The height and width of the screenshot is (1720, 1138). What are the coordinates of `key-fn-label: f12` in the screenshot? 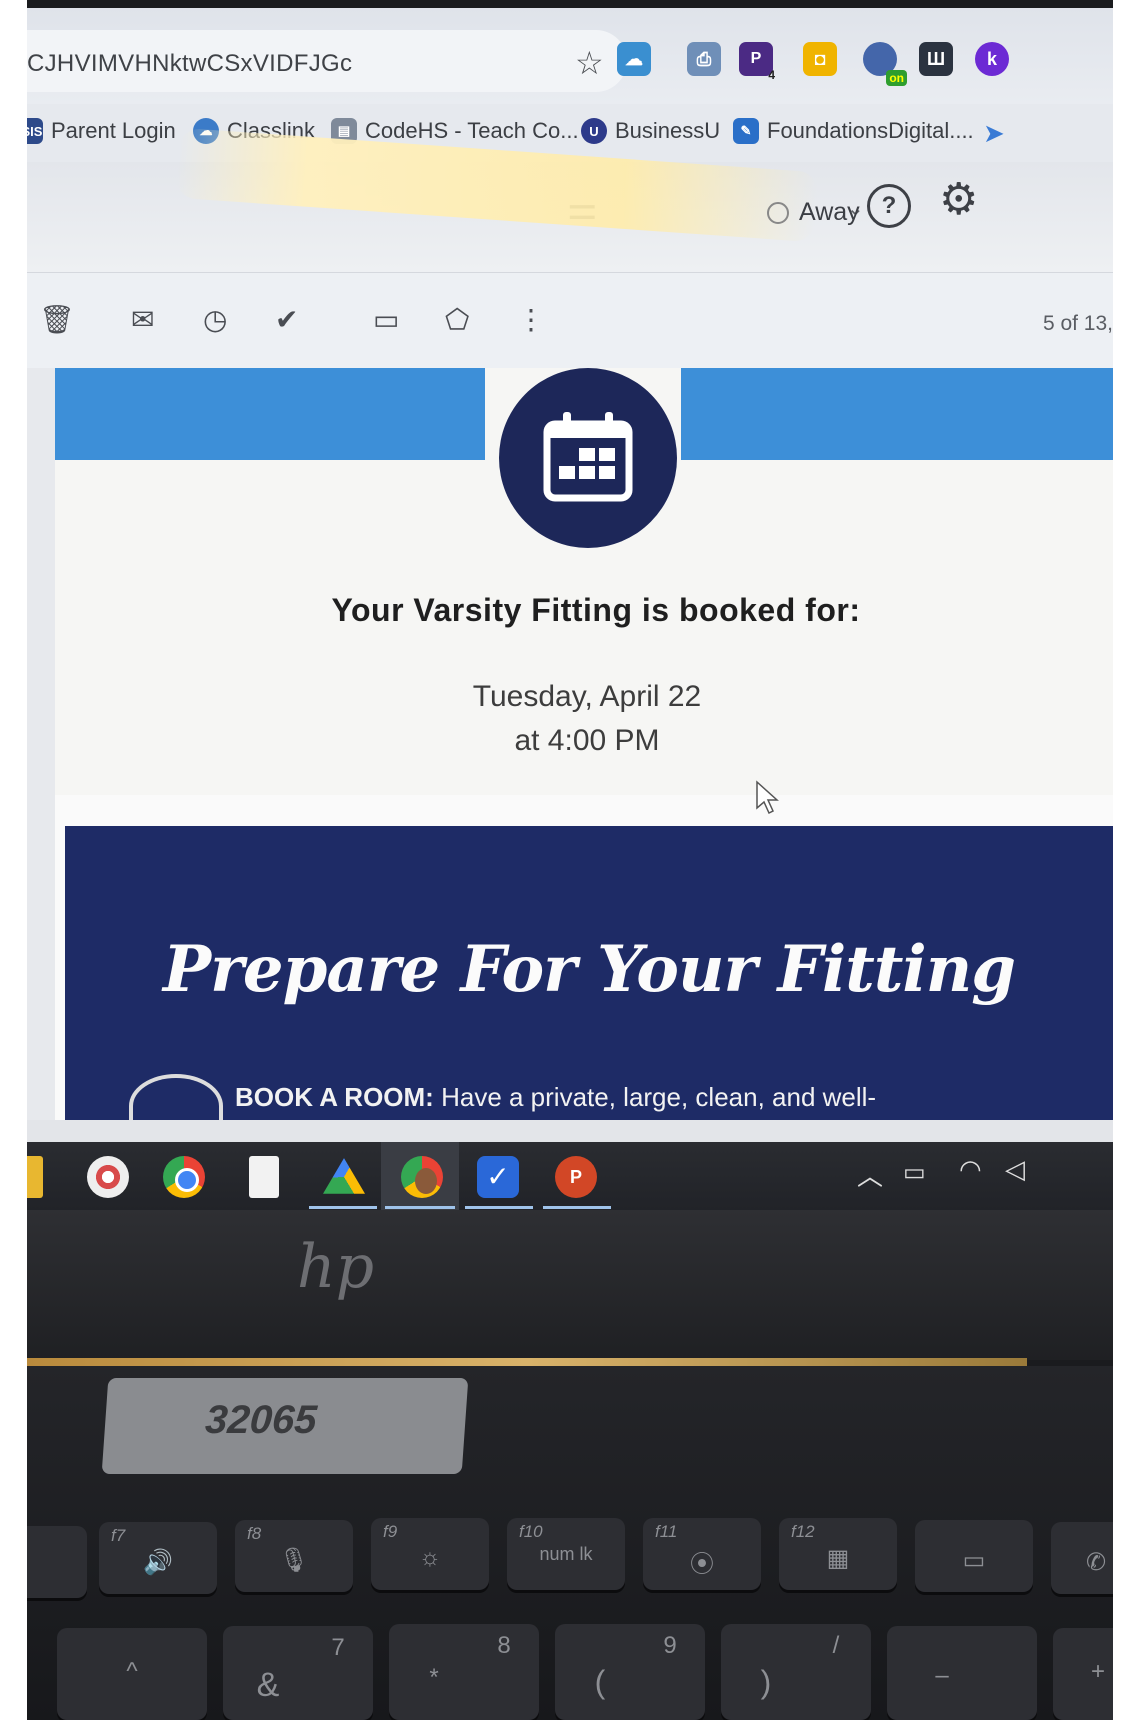 It's located at (803, 1531).